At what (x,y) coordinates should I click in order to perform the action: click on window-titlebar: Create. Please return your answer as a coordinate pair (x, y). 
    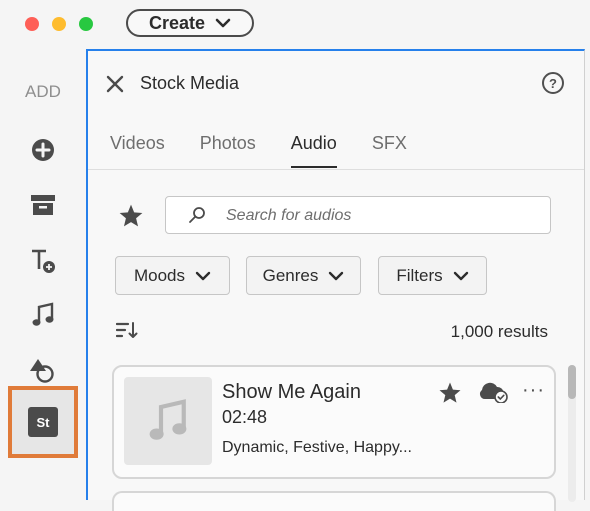
    Looking at the image, I should click on (295, 24).